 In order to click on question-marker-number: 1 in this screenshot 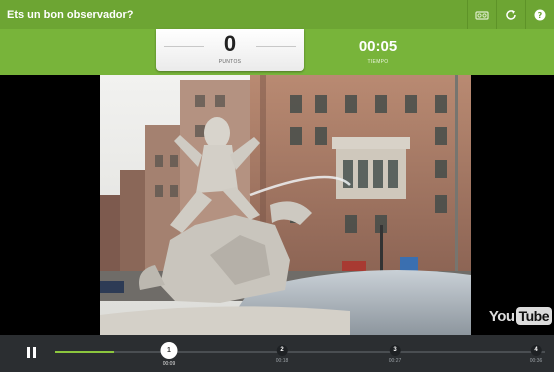, I will do `click(169, 350)`.